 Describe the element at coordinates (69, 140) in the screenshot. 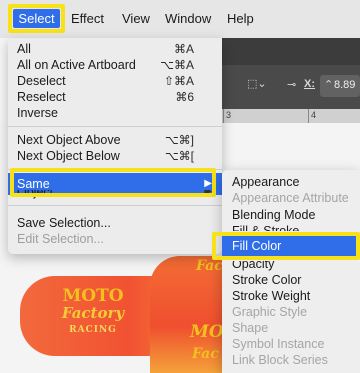

I see `menu-item-label: Next Object Above` at that location.